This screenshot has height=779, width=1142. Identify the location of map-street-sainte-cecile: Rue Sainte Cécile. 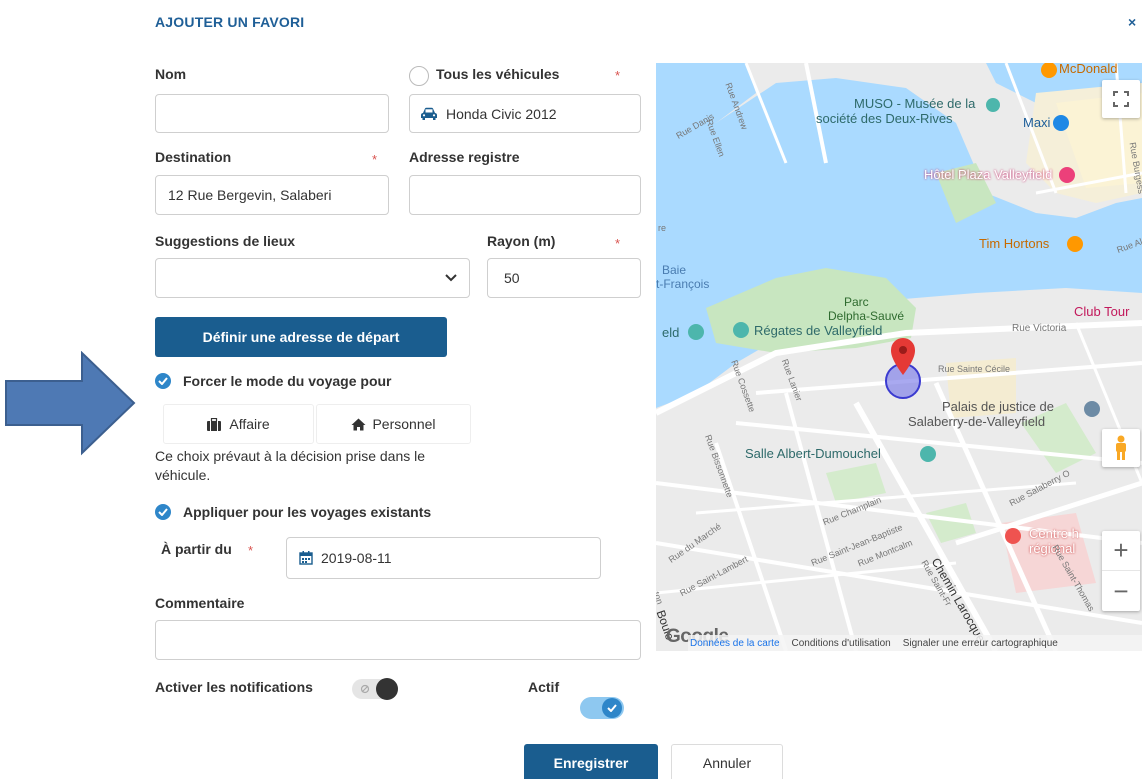
(974, 369).